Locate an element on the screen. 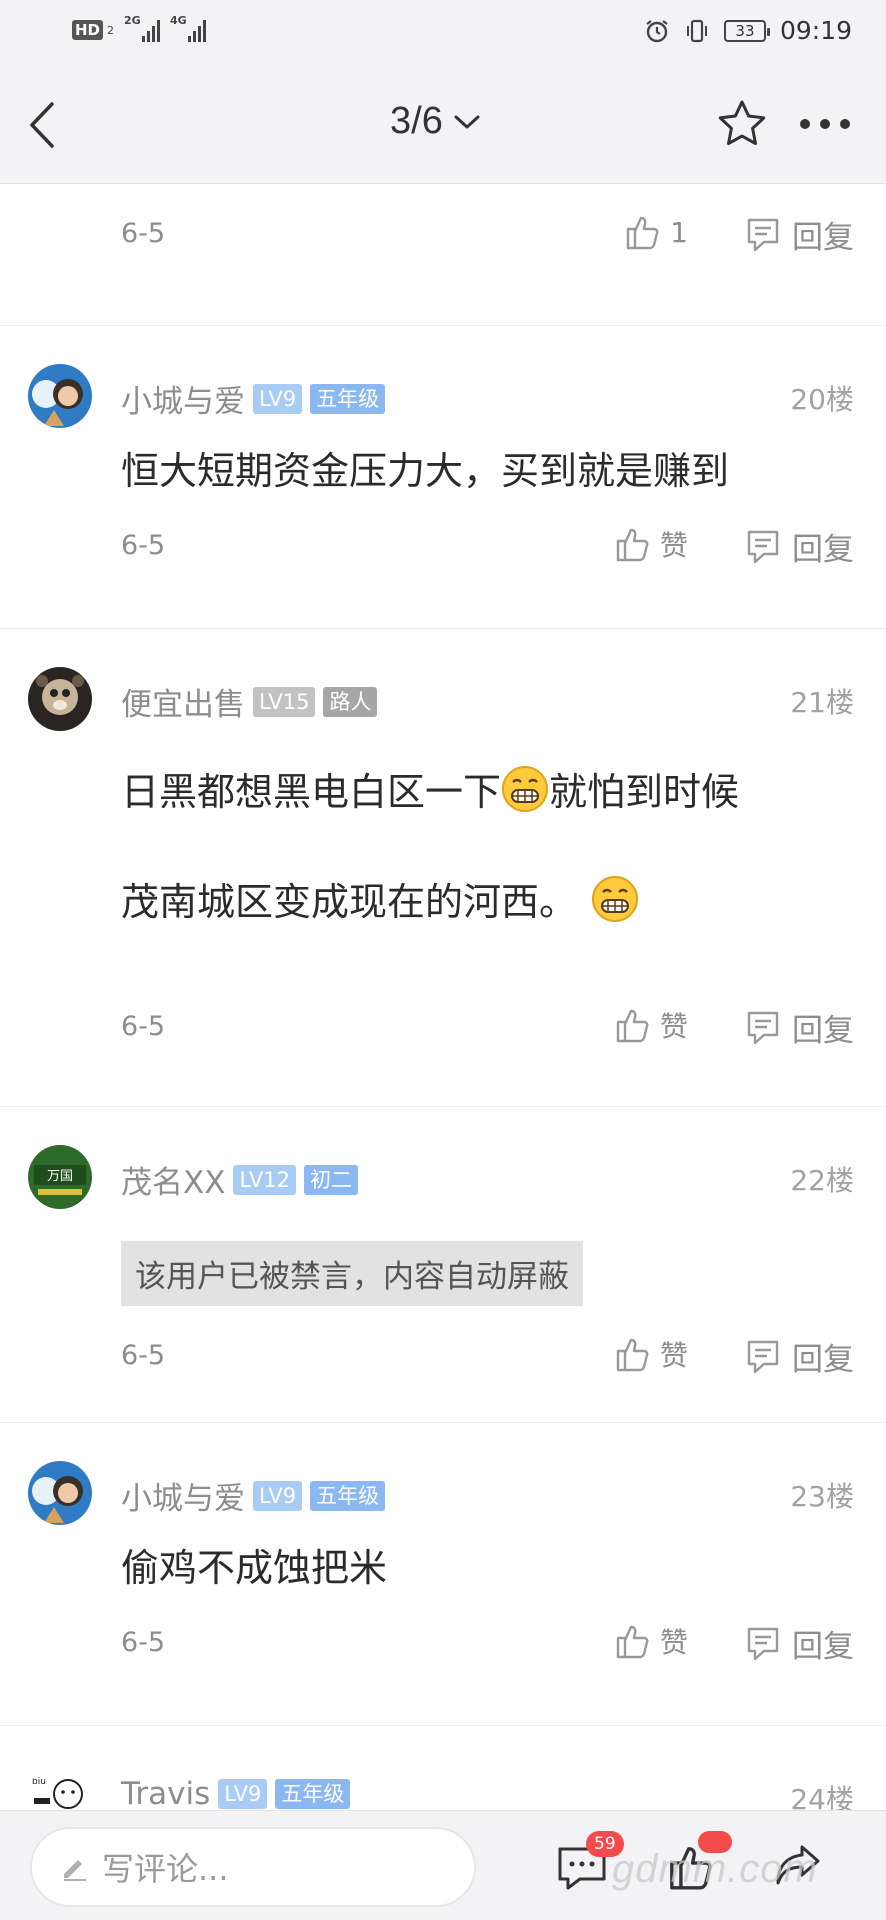  signal-icon-2: 4G is located at coordinates (188, 28).